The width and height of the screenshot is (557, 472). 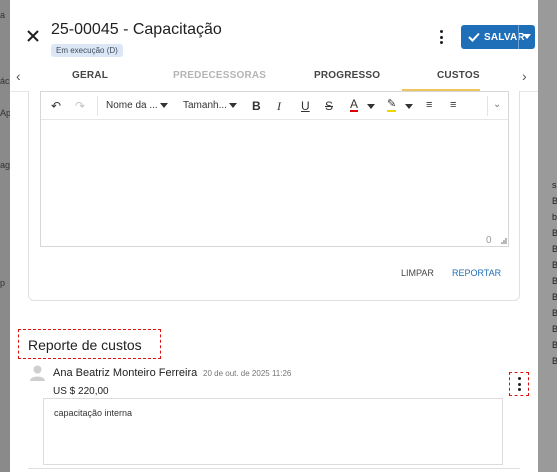 What do you see at coordinates (527, 36) in the screenshot?
I see `save-dropdown-chevron-icon` at bounding box center [527, 36].